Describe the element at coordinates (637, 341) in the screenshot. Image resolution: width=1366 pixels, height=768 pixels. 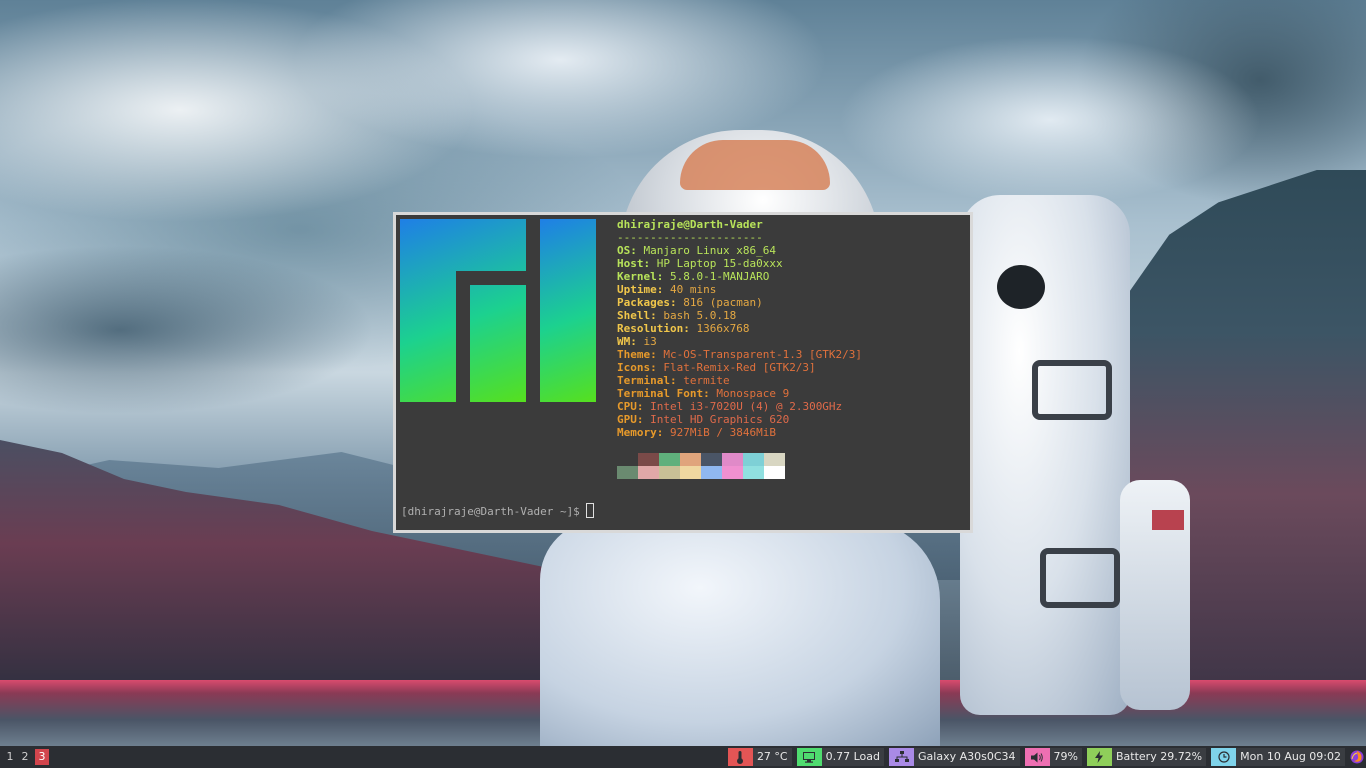
I see `info-wm: WM: i3` at that location.